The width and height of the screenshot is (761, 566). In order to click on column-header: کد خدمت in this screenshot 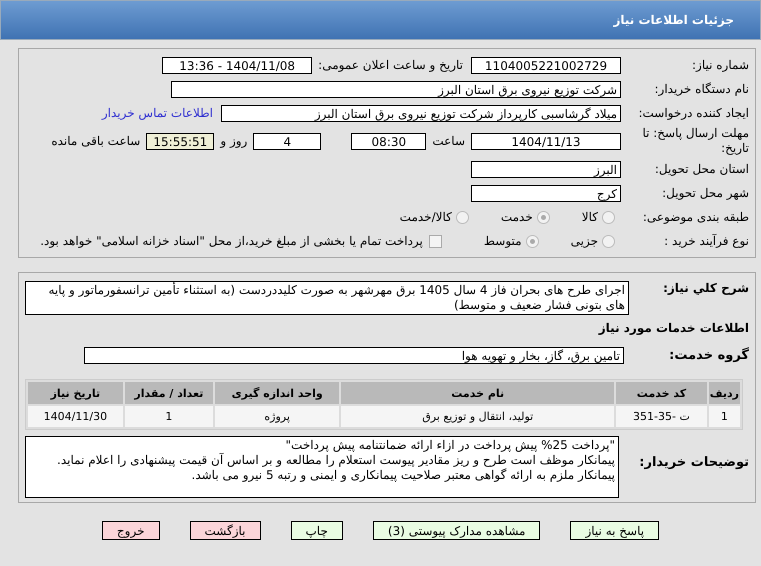, I will do `click(661, 393)`.